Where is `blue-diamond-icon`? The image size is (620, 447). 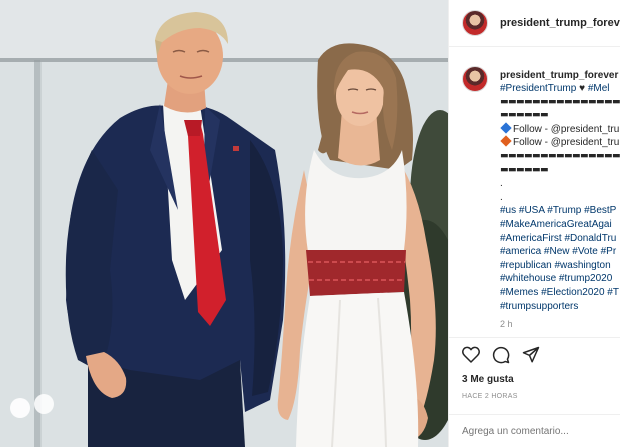 blue-diamond-icon is located at coordinates (506, 128).